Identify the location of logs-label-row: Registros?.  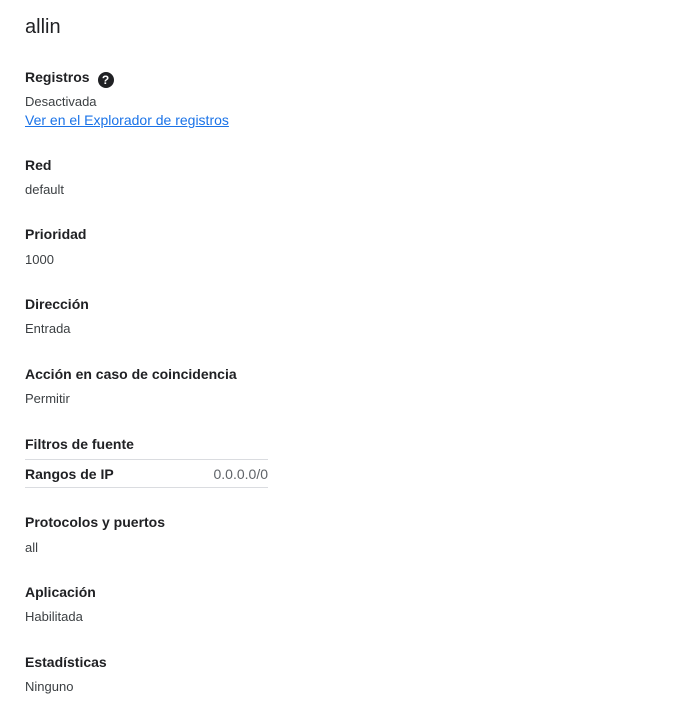
(69, 77).